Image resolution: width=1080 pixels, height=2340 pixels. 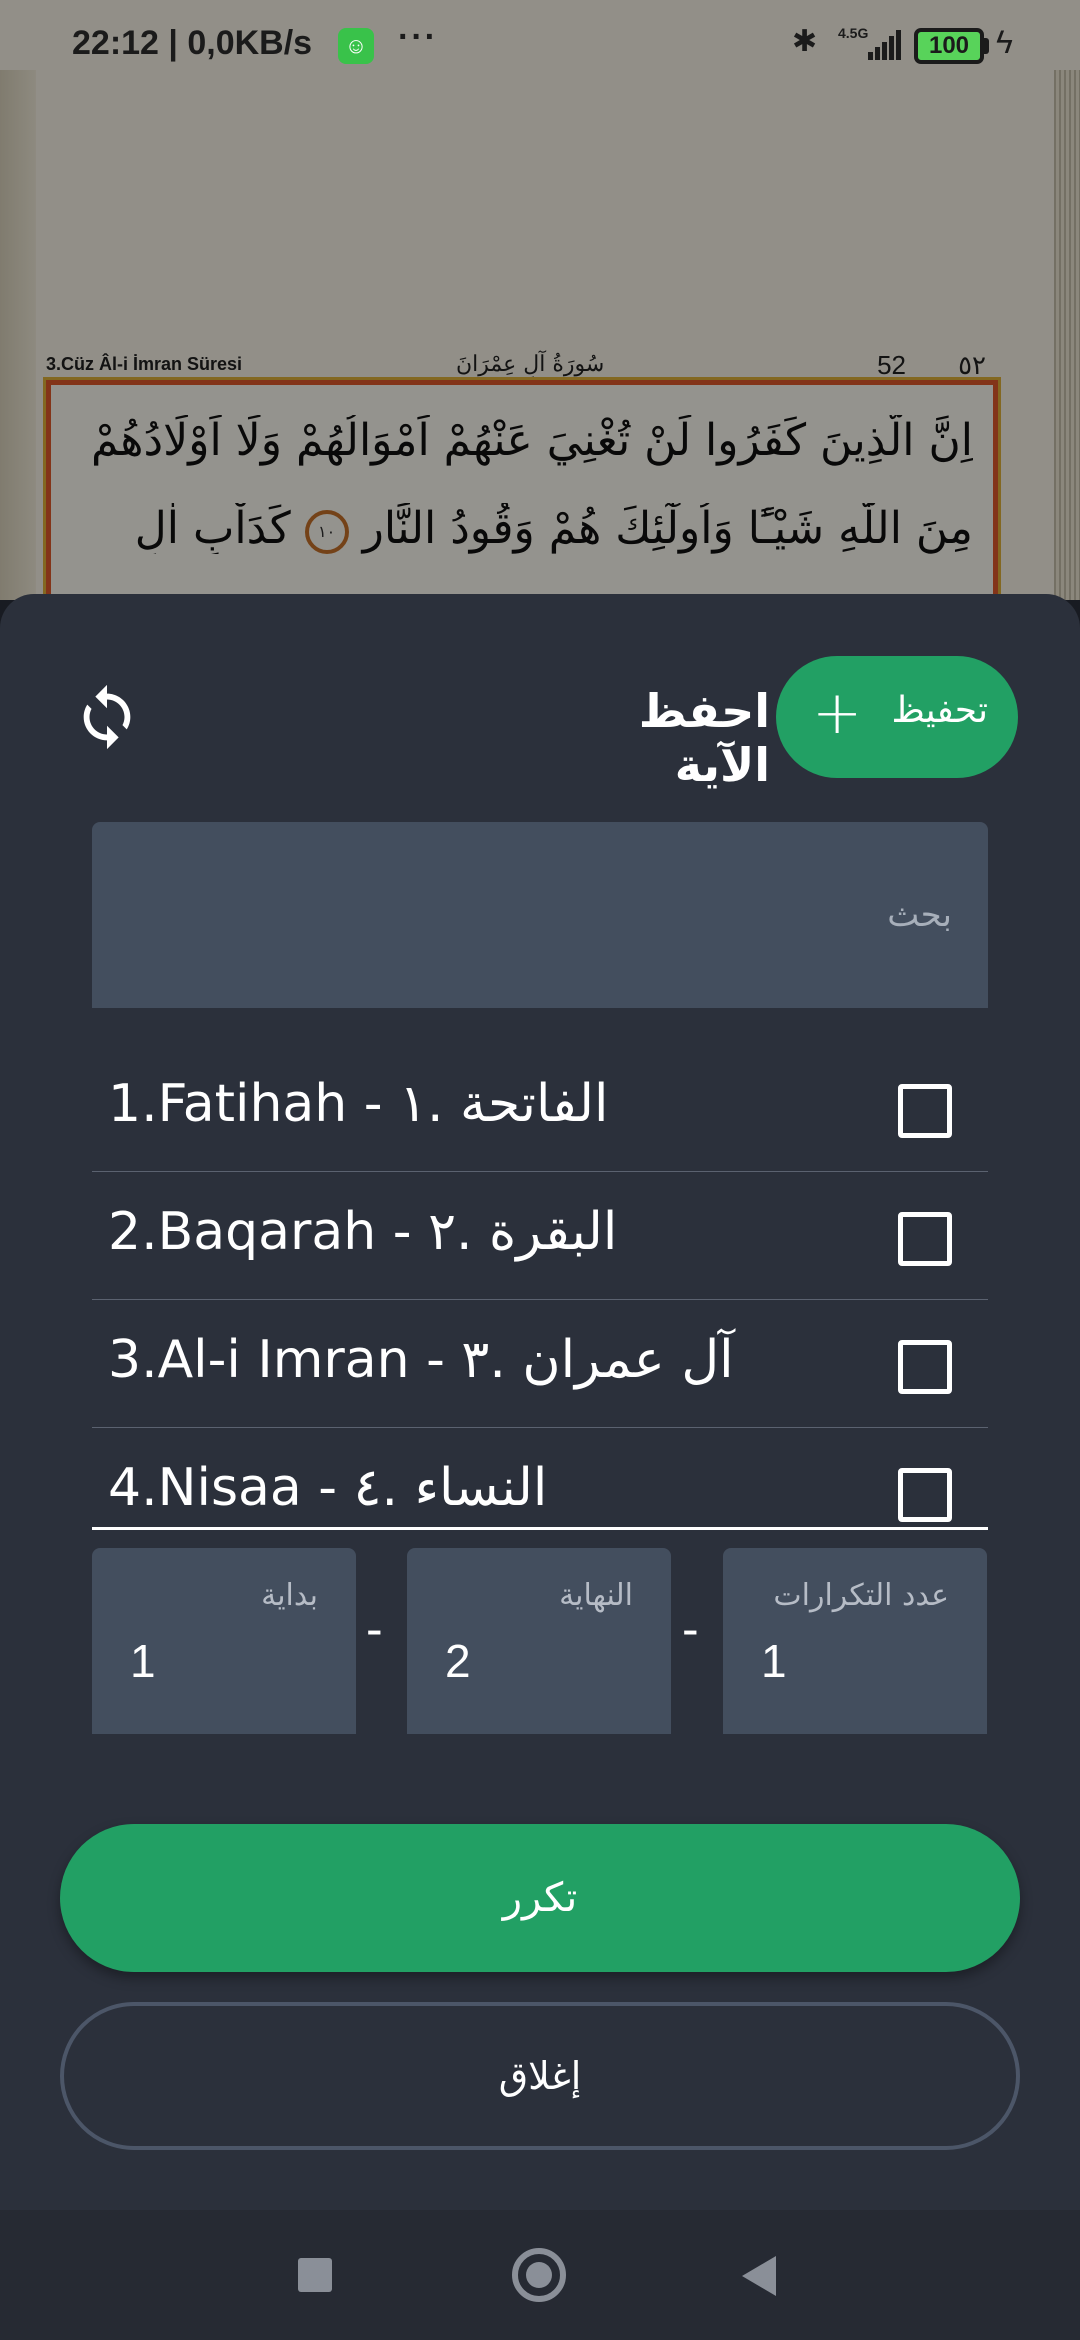 What do you see at coordinates (224, 1641) in the screenshot?
I see `start-field: بداية 1` at bounding box center [224, 1641].